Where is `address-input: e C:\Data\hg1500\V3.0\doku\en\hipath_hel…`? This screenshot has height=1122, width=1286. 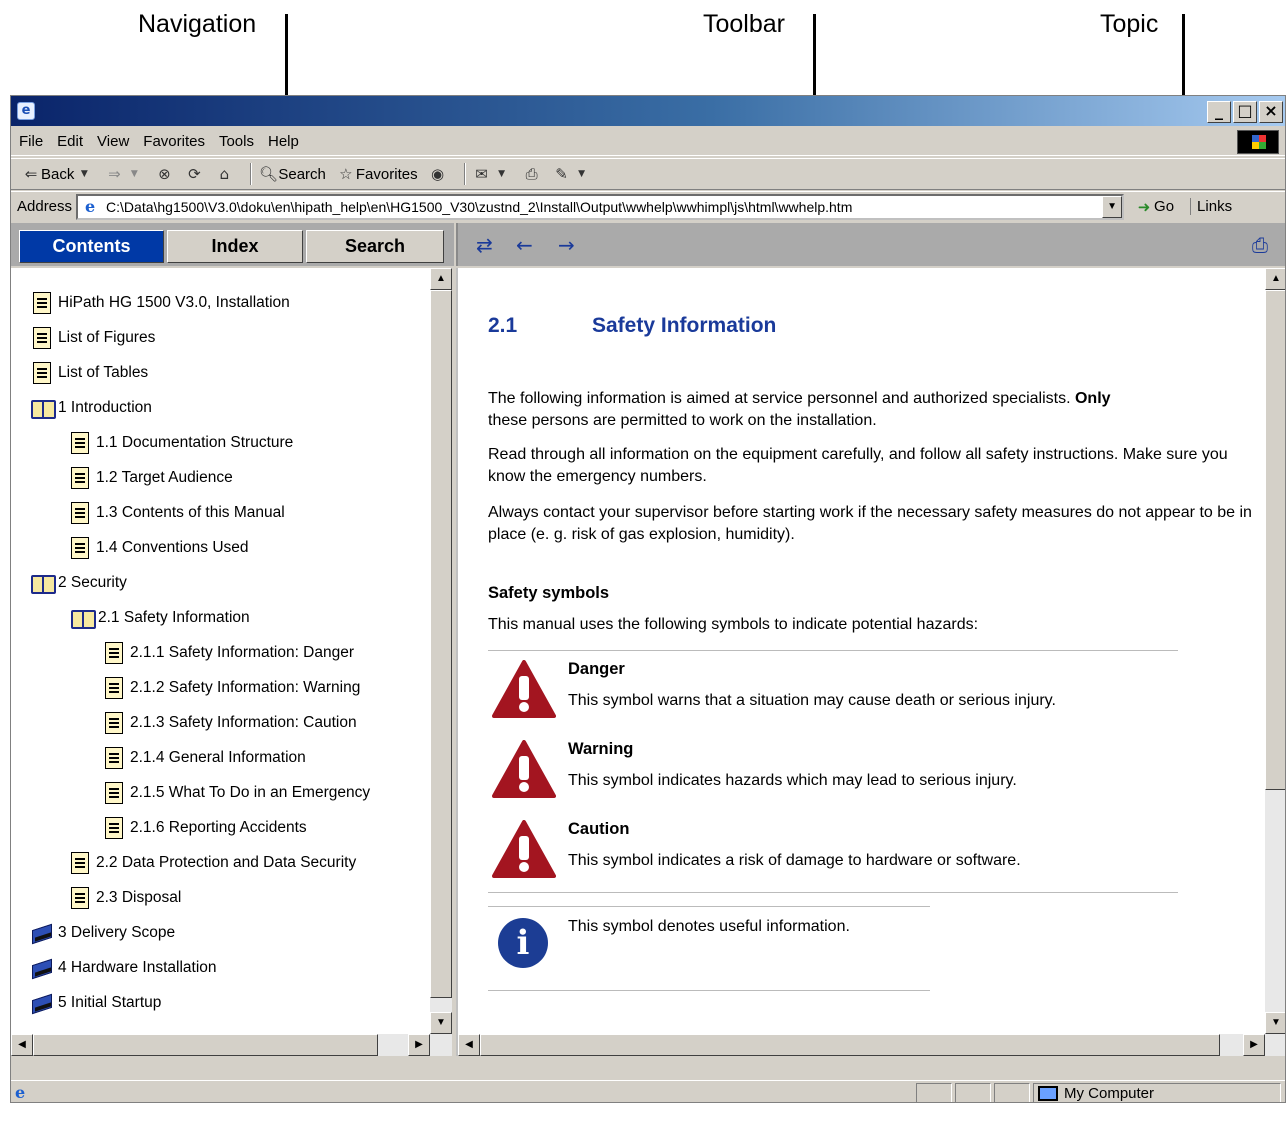 address-input: e C:\Data\hg1500\V3.0\doku\en\hipath_hel… is located at coordinates (600, 206).